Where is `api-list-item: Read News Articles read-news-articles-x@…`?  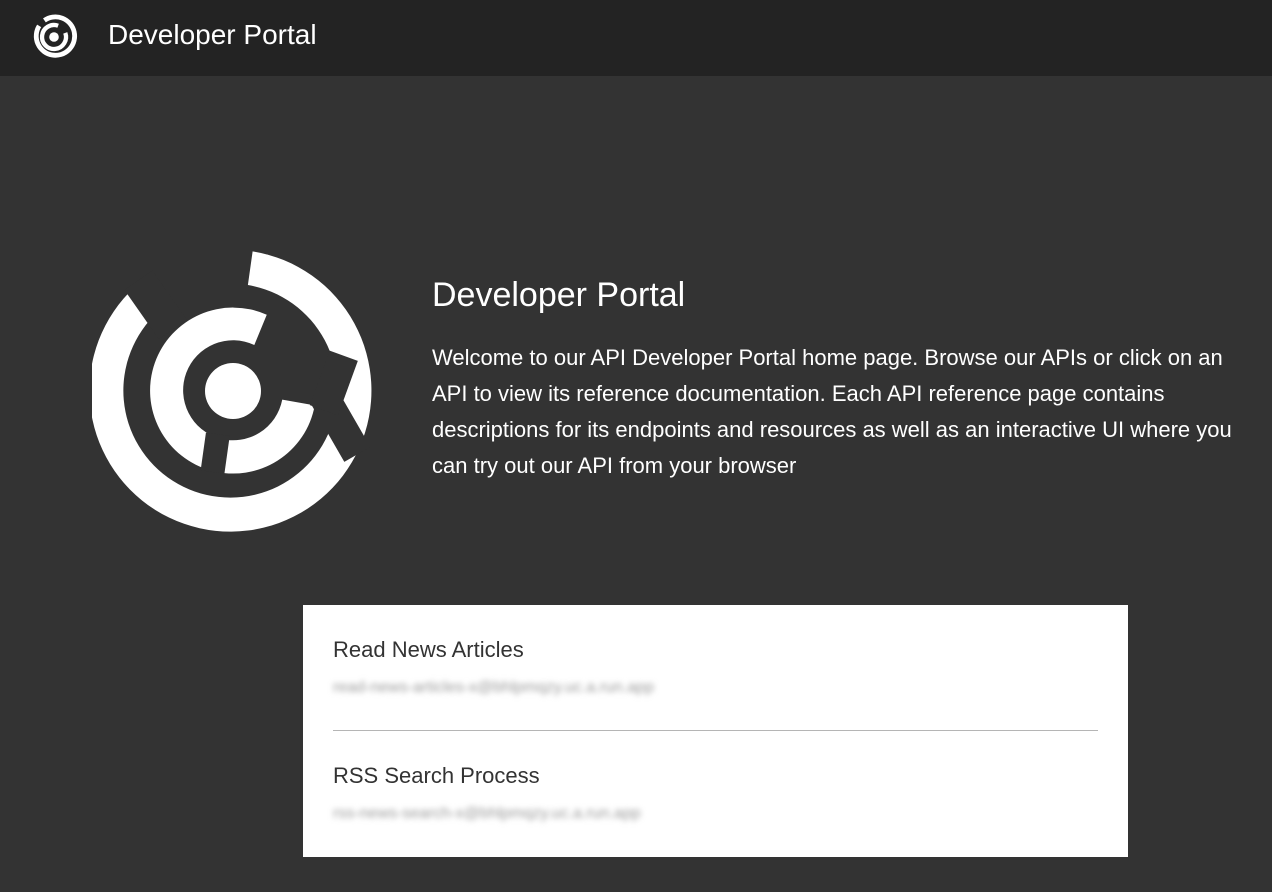
api-list-item: Read News Articles read-news-articles-x@… is located at coordinates (715, 667).